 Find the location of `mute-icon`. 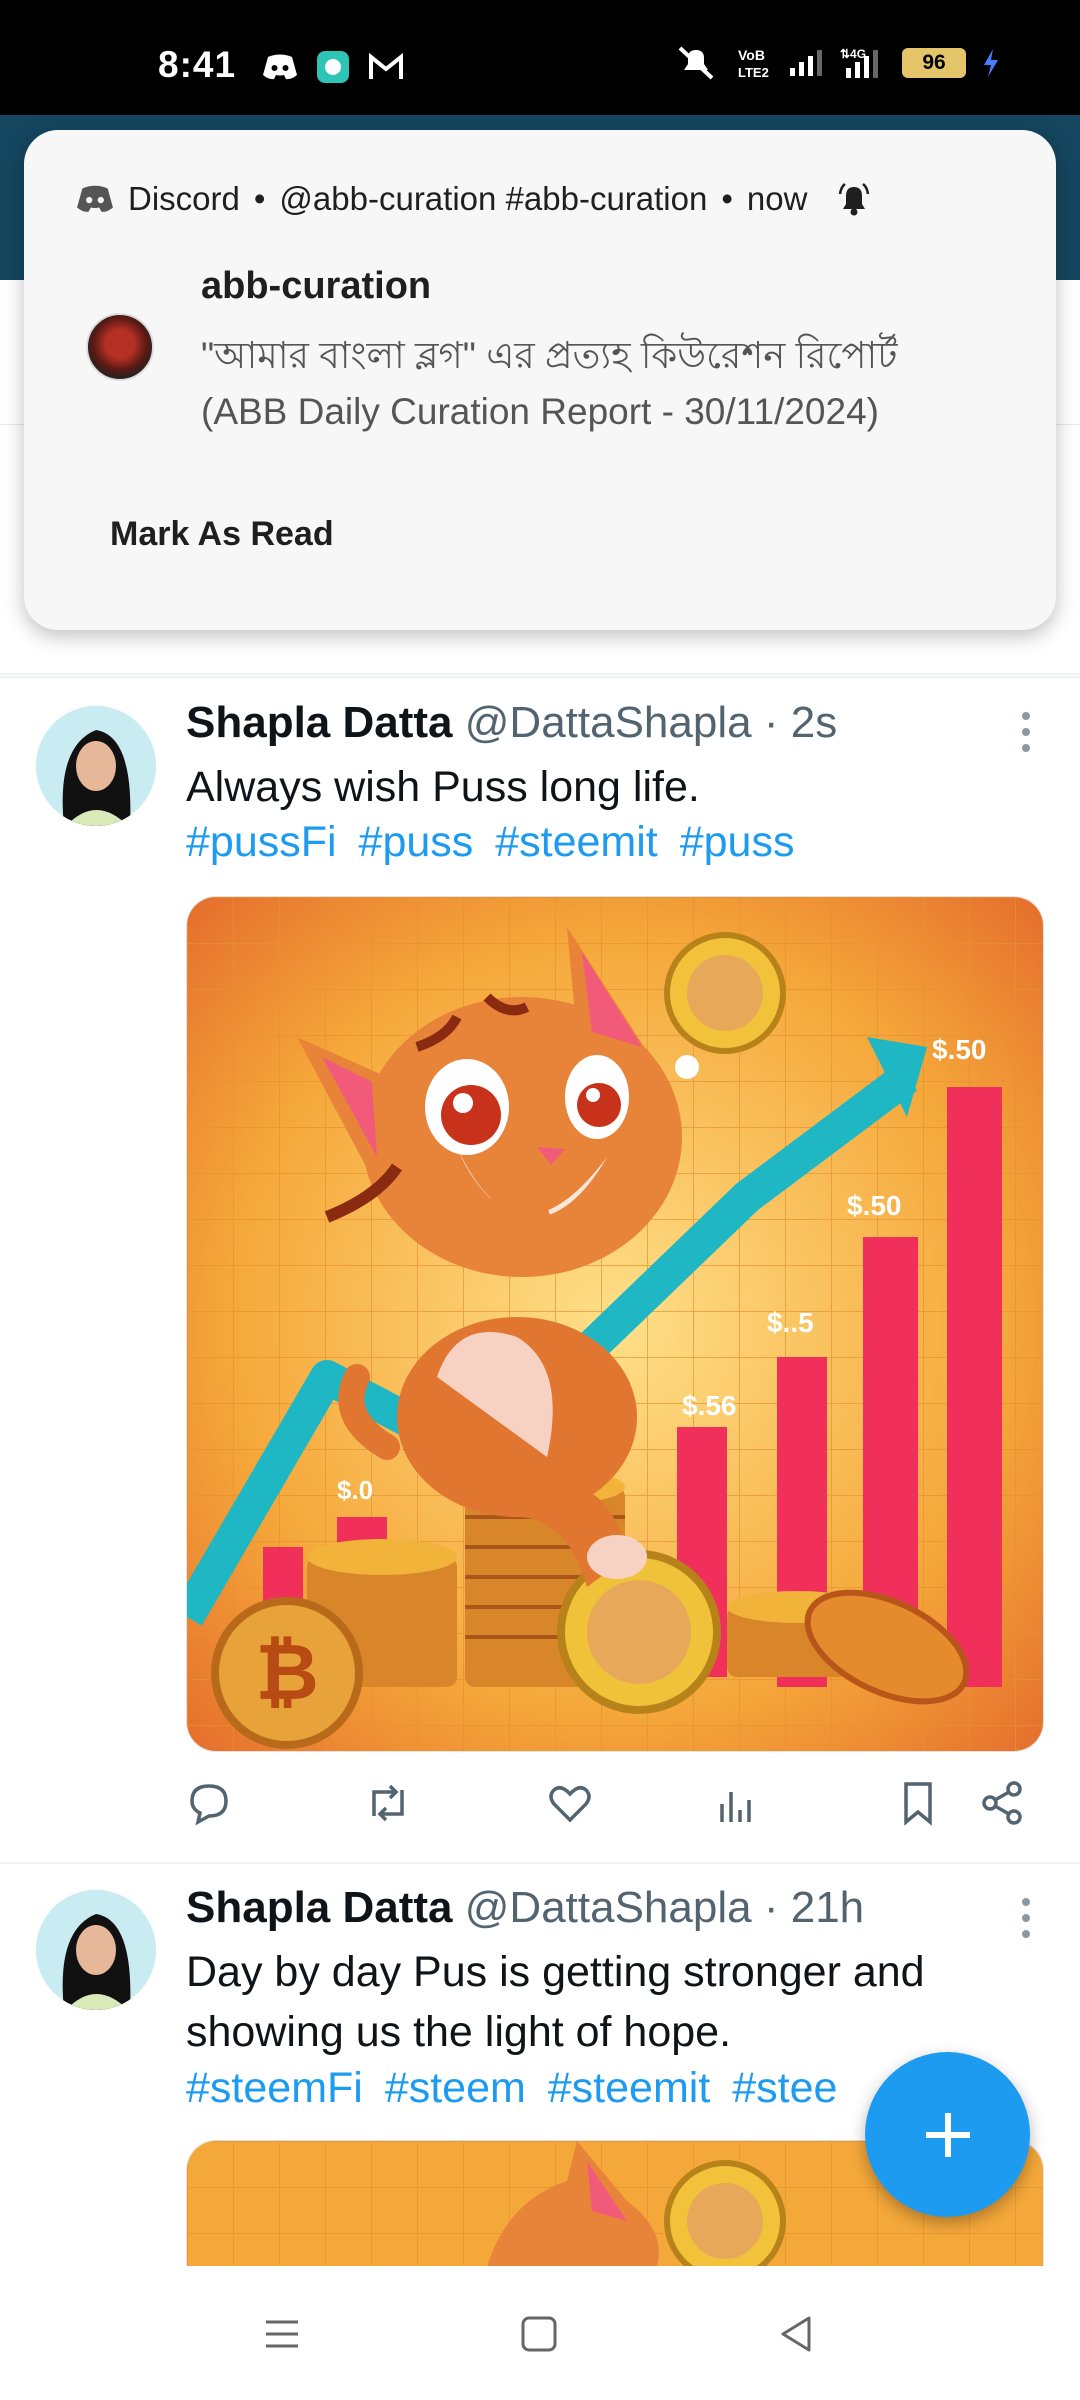

mute-icon is located at coordinates (696, 63).